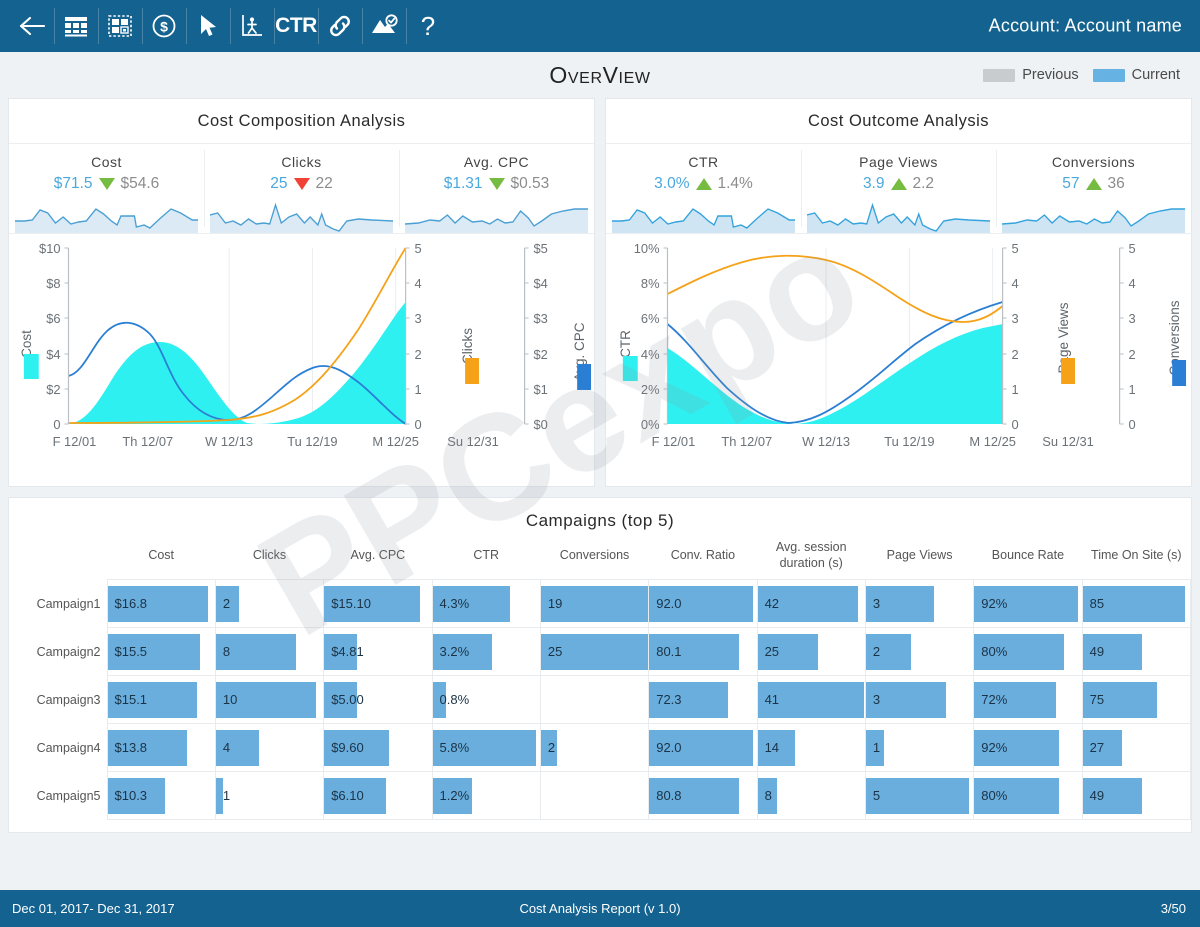 The height and width of the screenshot is (927, 1200). What do you see at coordinates (486, 700) in the screenshot?
I see `table-cell: 0.8%` at bounding box center [486, 700].